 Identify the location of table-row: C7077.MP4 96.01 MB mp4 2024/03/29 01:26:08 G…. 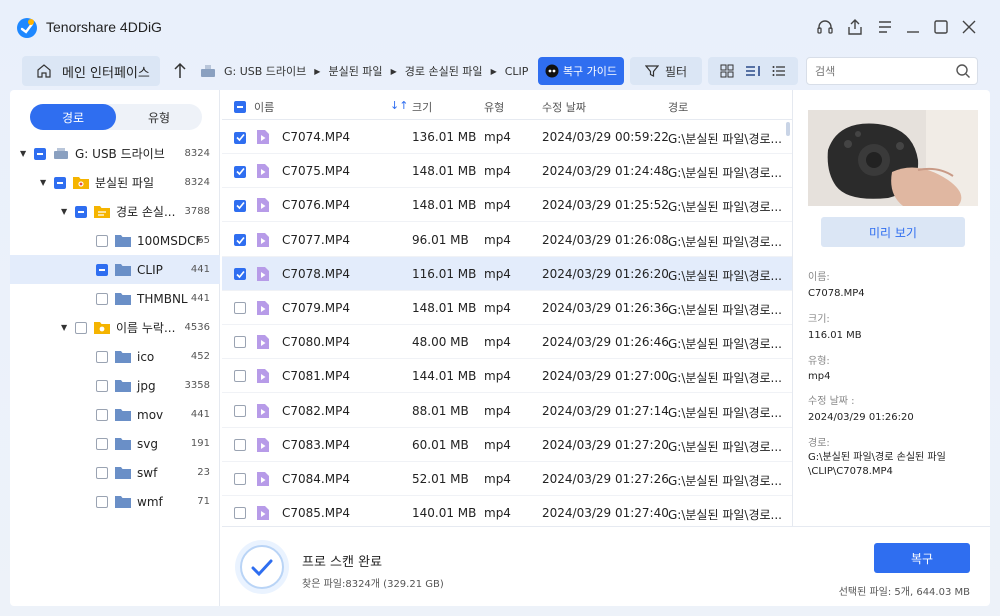
(507, 240).